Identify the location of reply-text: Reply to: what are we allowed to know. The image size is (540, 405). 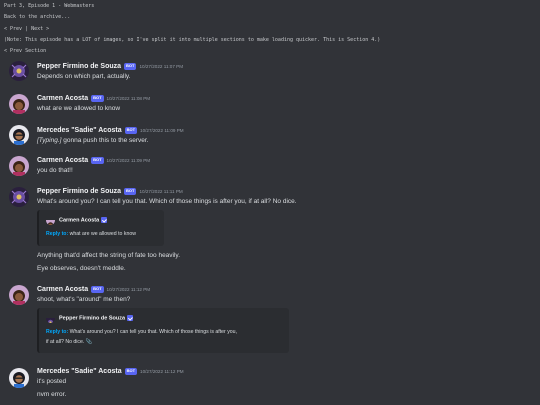
(91, 234).